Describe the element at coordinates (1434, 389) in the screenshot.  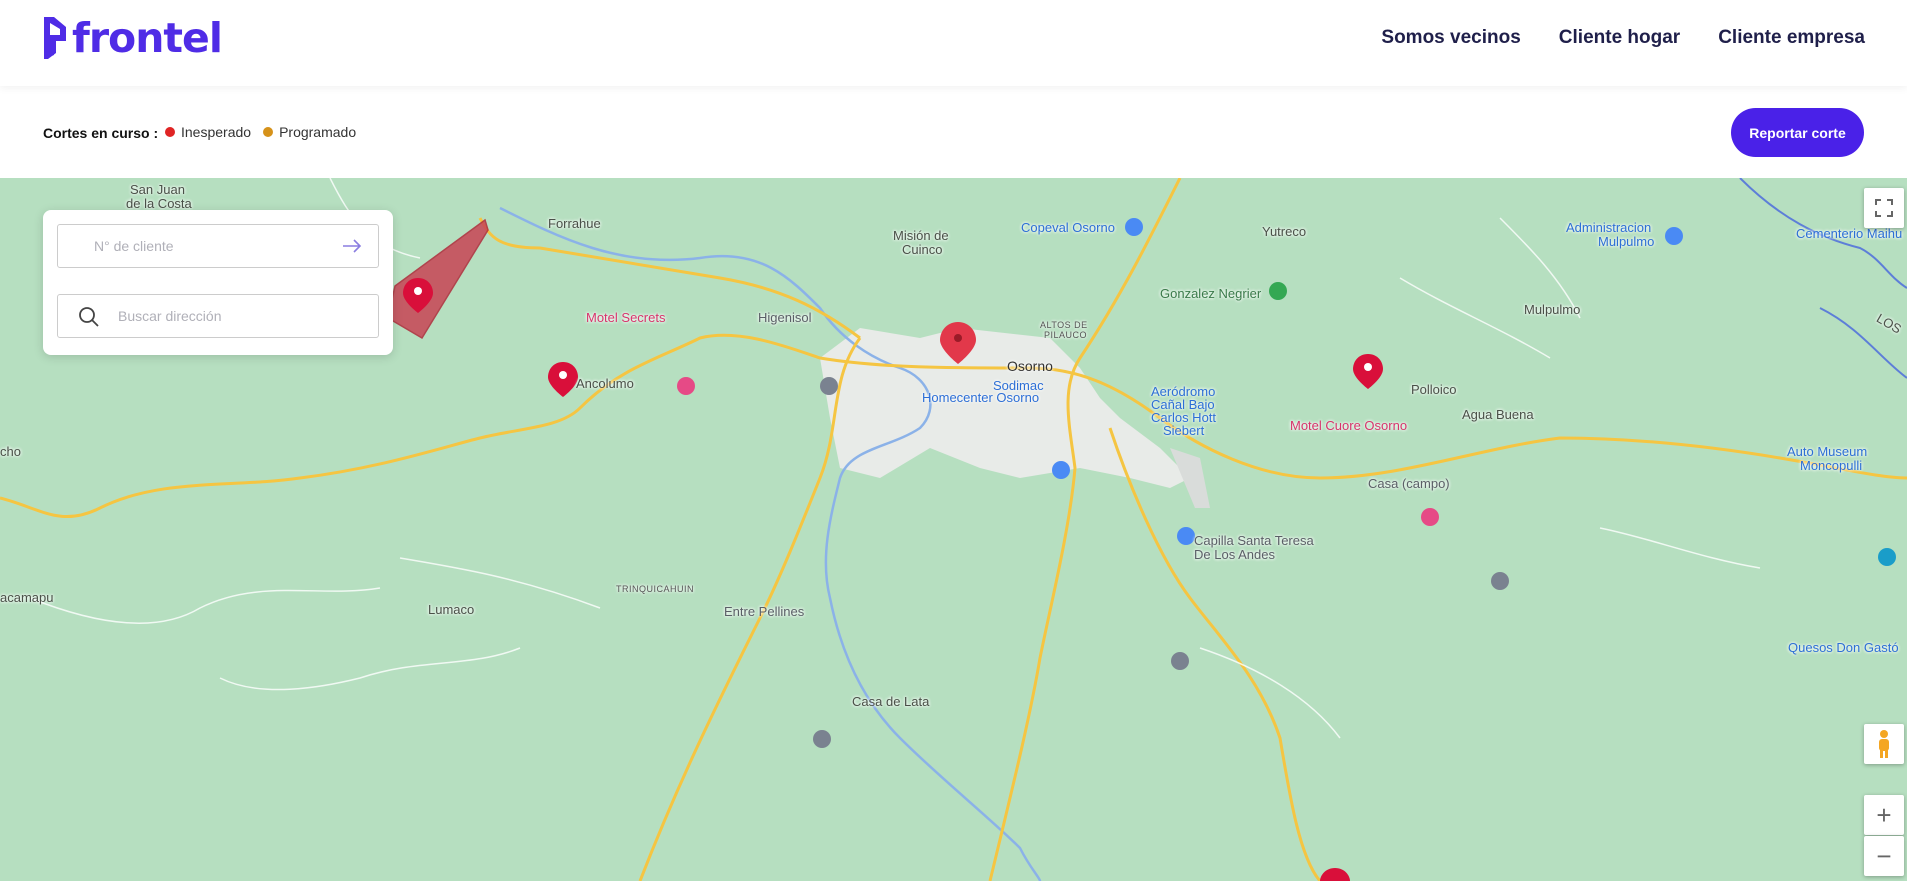
I see `map-label-polloico: Polloico` at that location.